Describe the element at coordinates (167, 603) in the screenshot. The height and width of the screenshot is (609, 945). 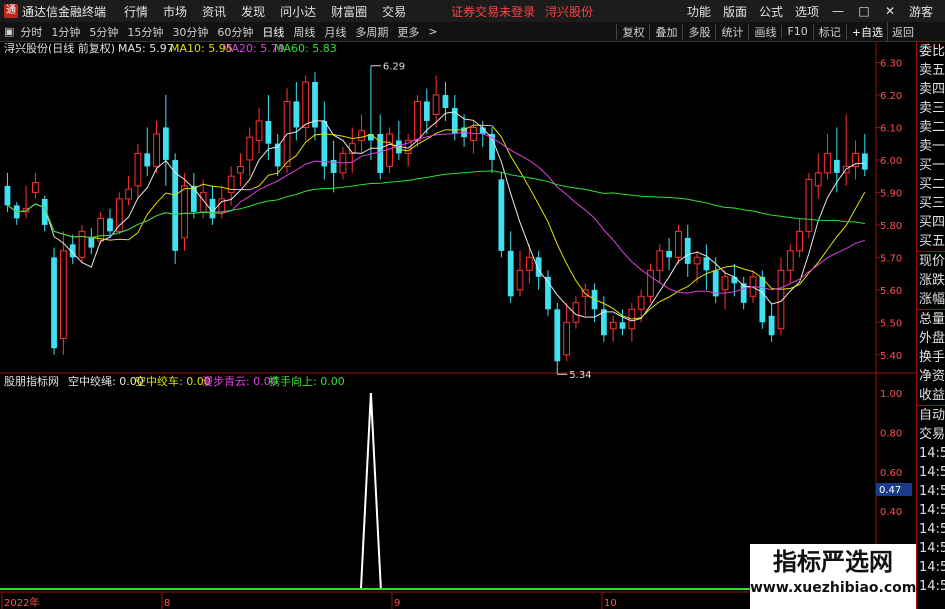
I see `x-tick-label: 8` at that location.